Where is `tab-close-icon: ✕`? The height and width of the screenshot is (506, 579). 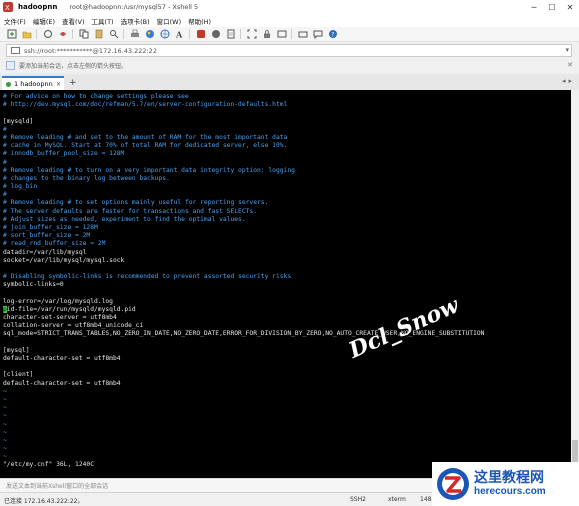
tab-close-icon: ✕ is located at coordinates (58, 84).